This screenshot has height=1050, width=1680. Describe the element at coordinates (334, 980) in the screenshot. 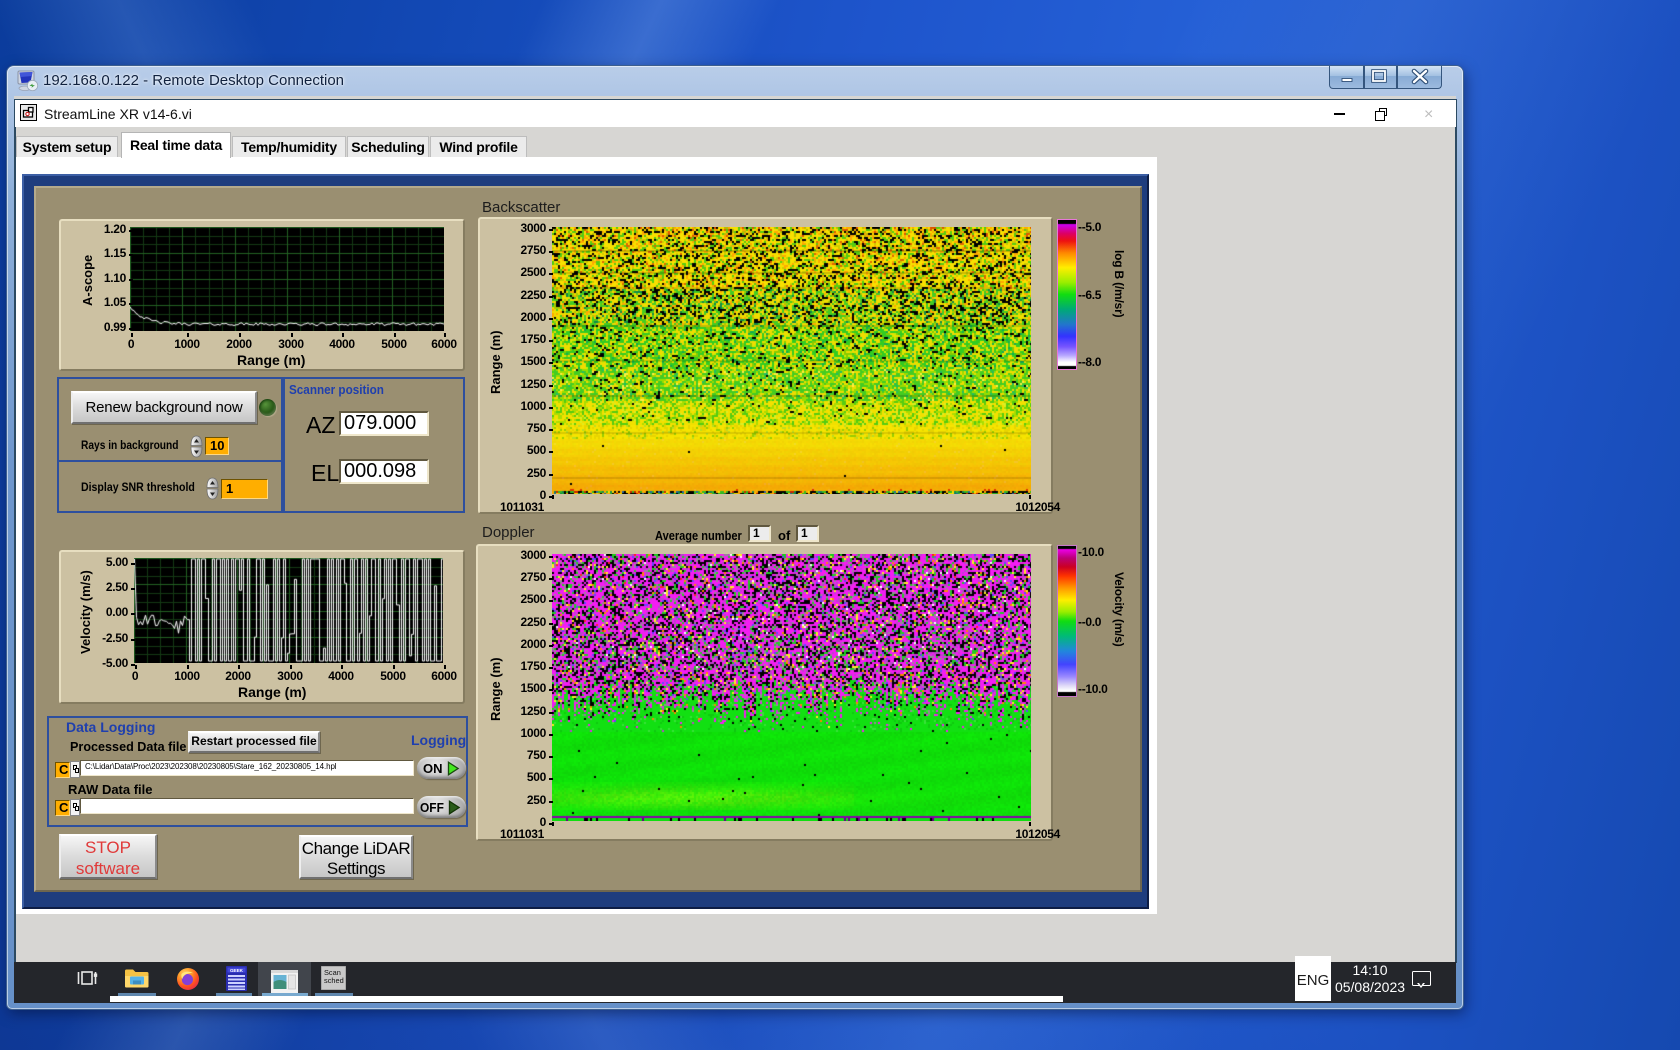

I see `svg-text: sched` at that location.